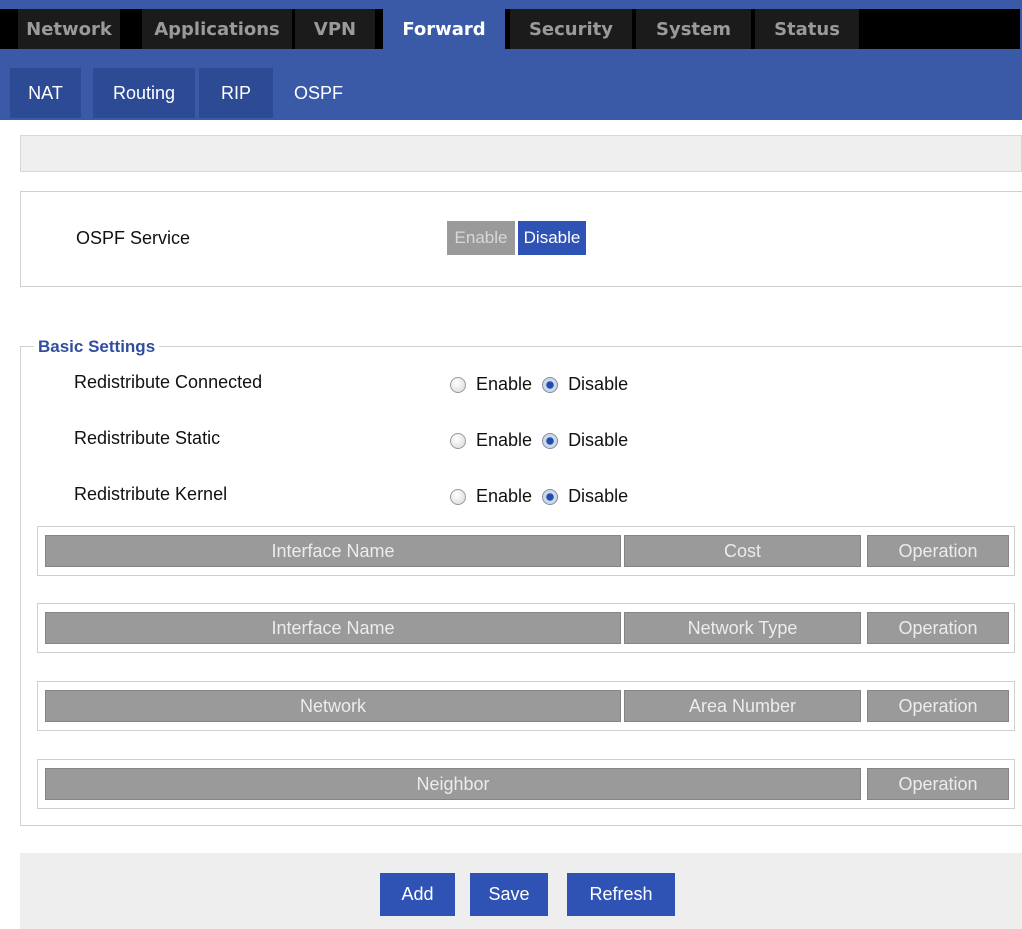  Describe the element at coordinates (693, 29) in the screenshot. I see `tab-system: System` at that location.